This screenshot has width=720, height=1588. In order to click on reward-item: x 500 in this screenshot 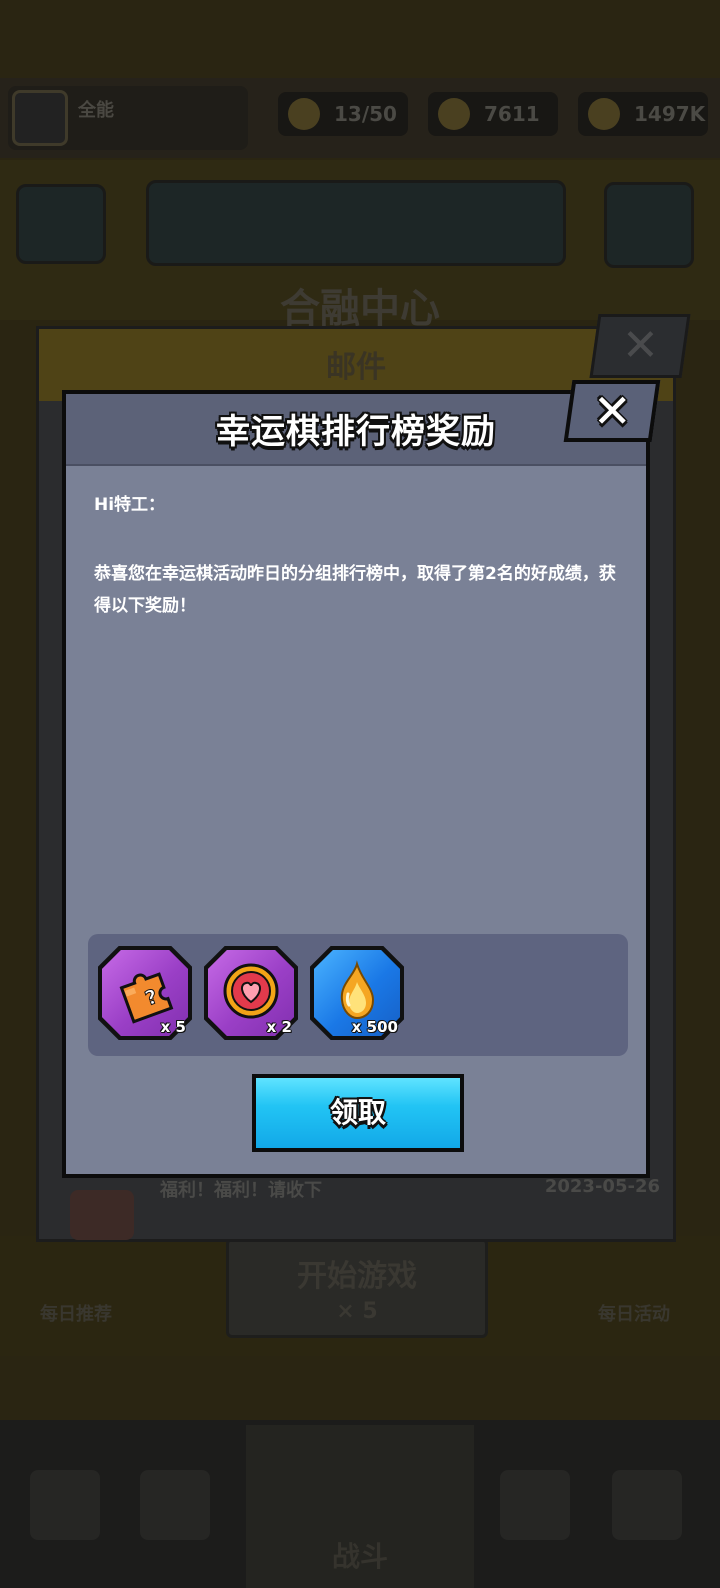, I will do `click(357, 993)`.